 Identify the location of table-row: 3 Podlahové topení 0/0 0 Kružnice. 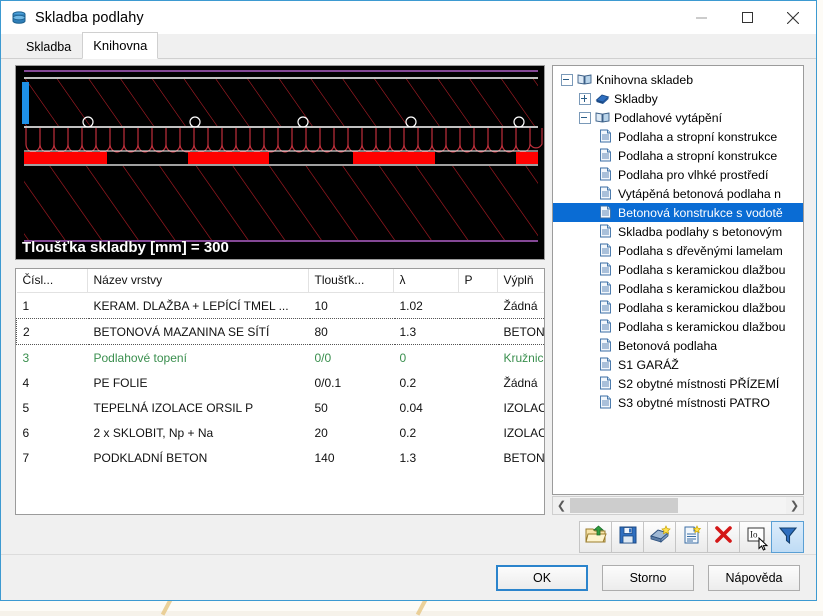
(281, 358).